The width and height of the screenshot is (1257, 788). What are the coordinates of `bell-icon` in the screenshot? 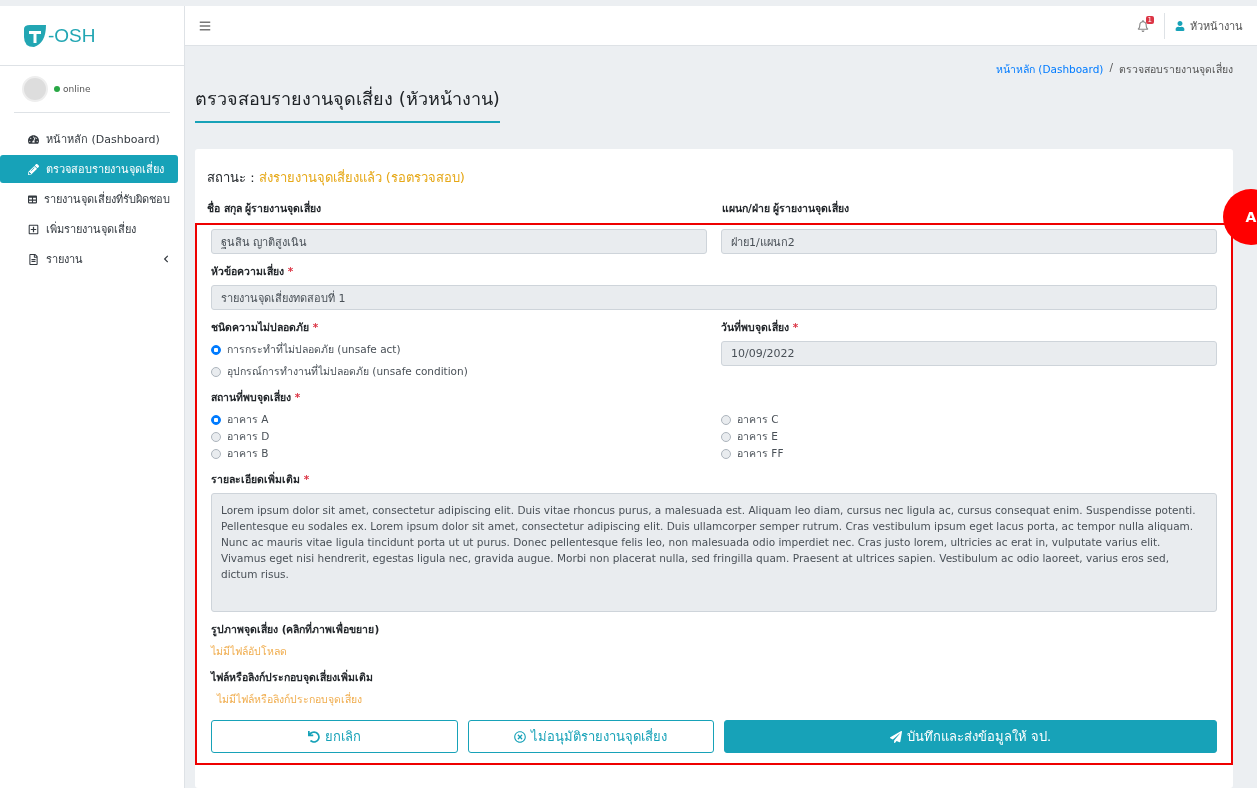 It's located at (1142, 25).